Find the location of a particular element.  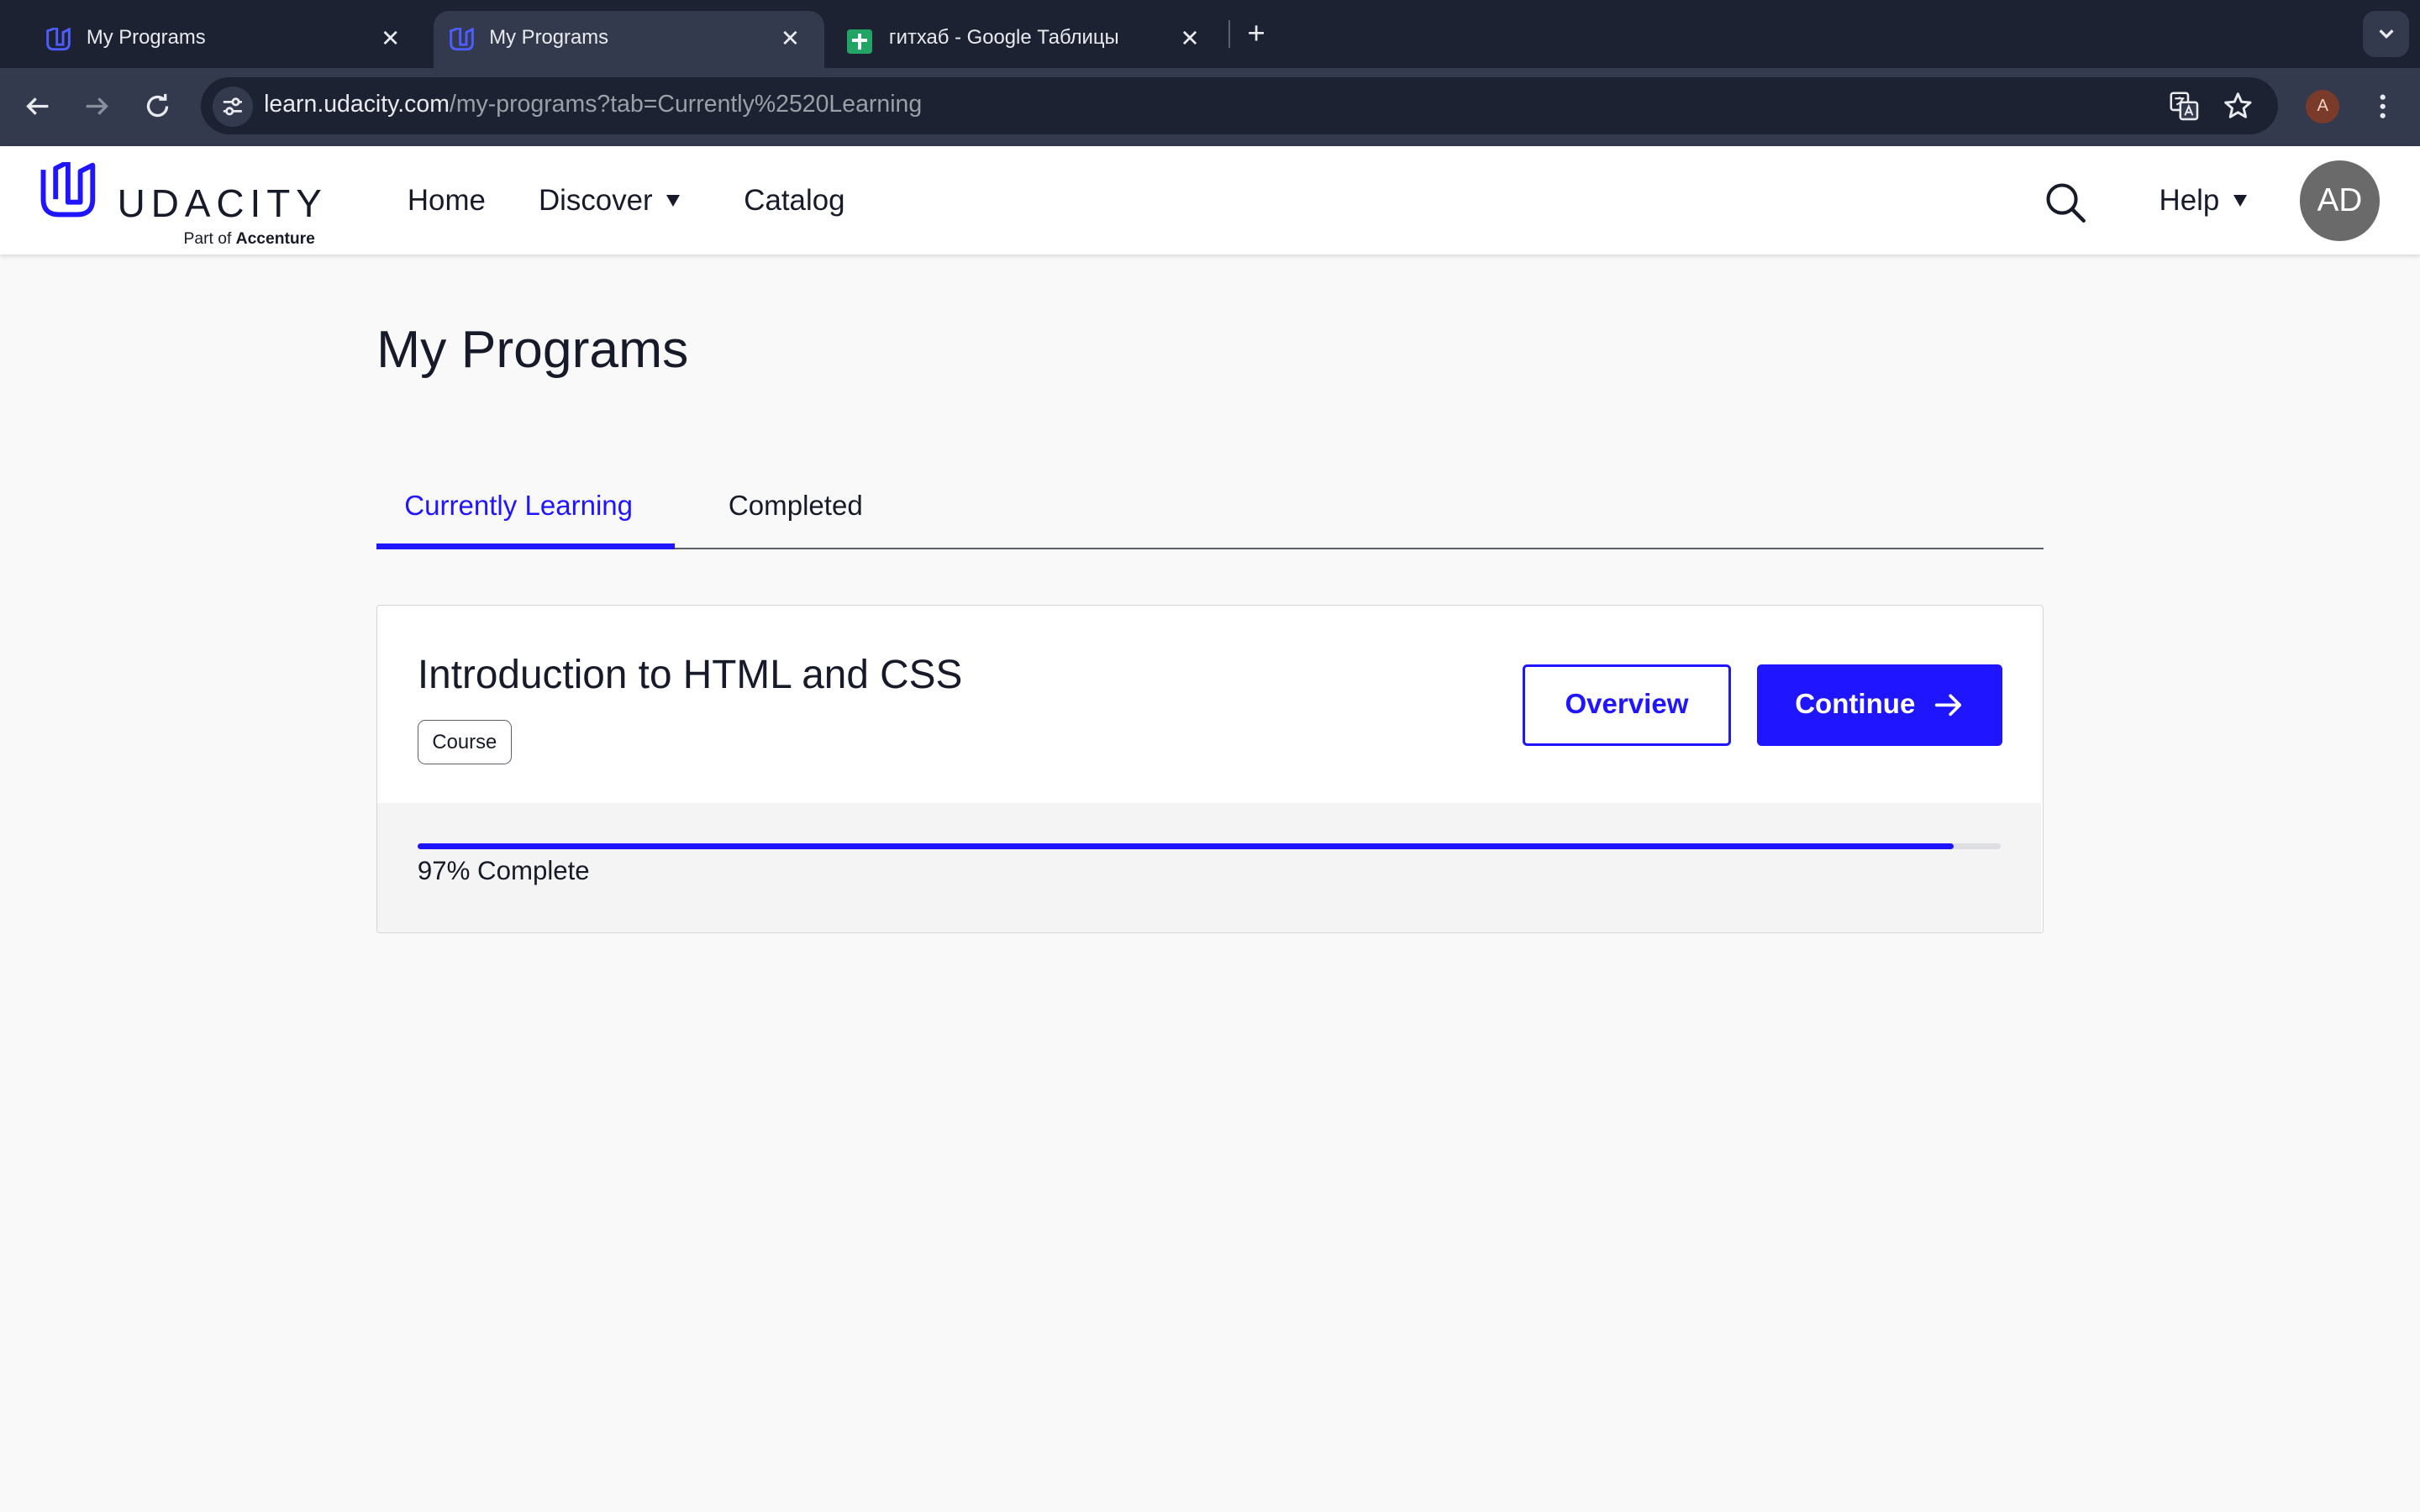

nav-catalog-label: Catalog is located at coordinates (794, 200).